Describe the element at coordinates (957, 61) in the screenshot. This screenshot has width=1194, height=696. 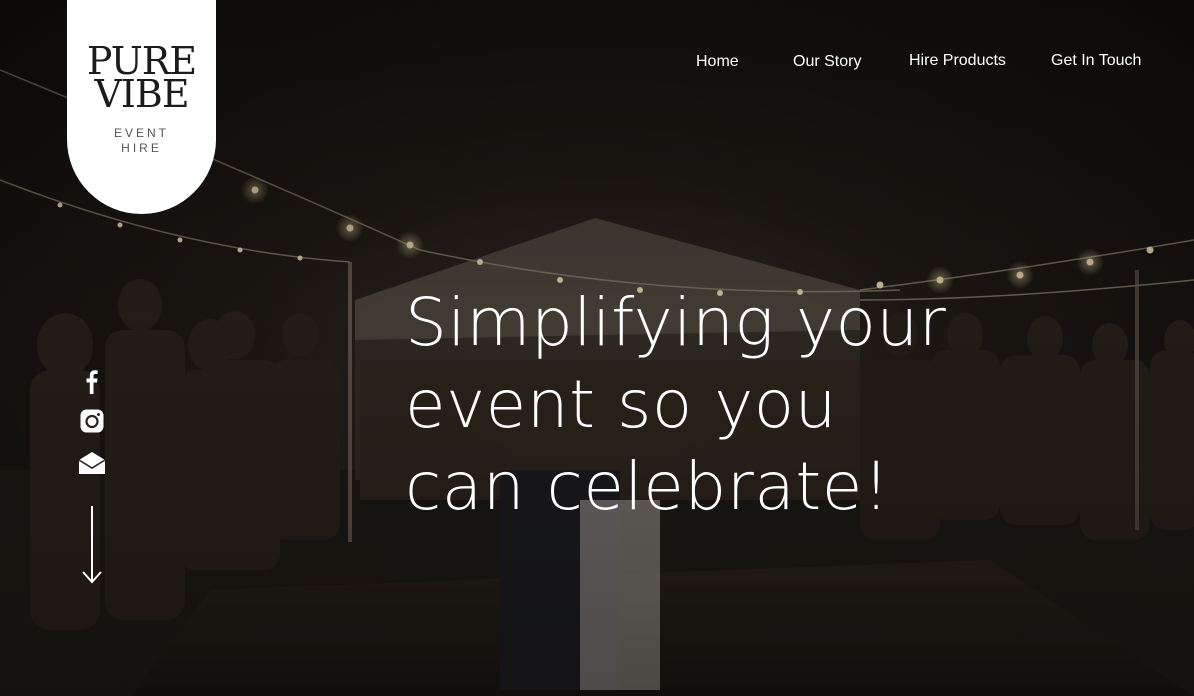
I see `nav-item-hire-products: Hire Products` at that location.